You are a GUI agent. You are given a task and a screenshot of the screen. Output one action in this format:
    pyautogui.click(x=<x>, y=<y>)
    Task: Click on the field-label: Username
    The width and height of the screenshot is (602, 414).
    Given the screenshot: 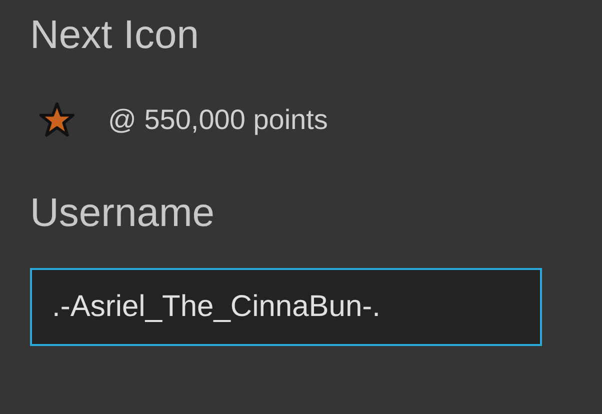 What is the action you would take?
    pyautogui.click(x=122, y=213)
    